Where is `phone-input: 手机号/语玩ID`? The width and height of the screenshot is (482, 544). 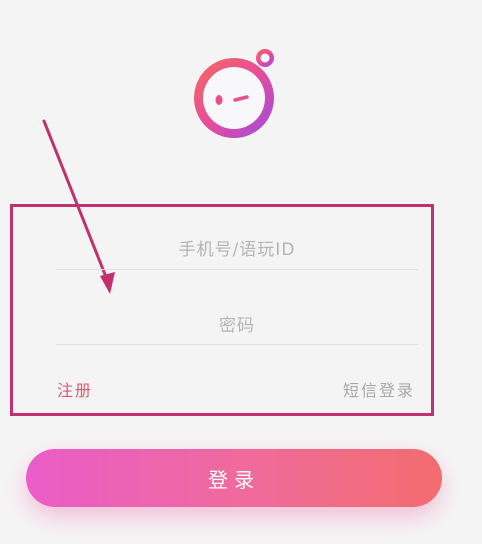 phone-input: 手机号/语玩ID is located at coordinates (237, 247).